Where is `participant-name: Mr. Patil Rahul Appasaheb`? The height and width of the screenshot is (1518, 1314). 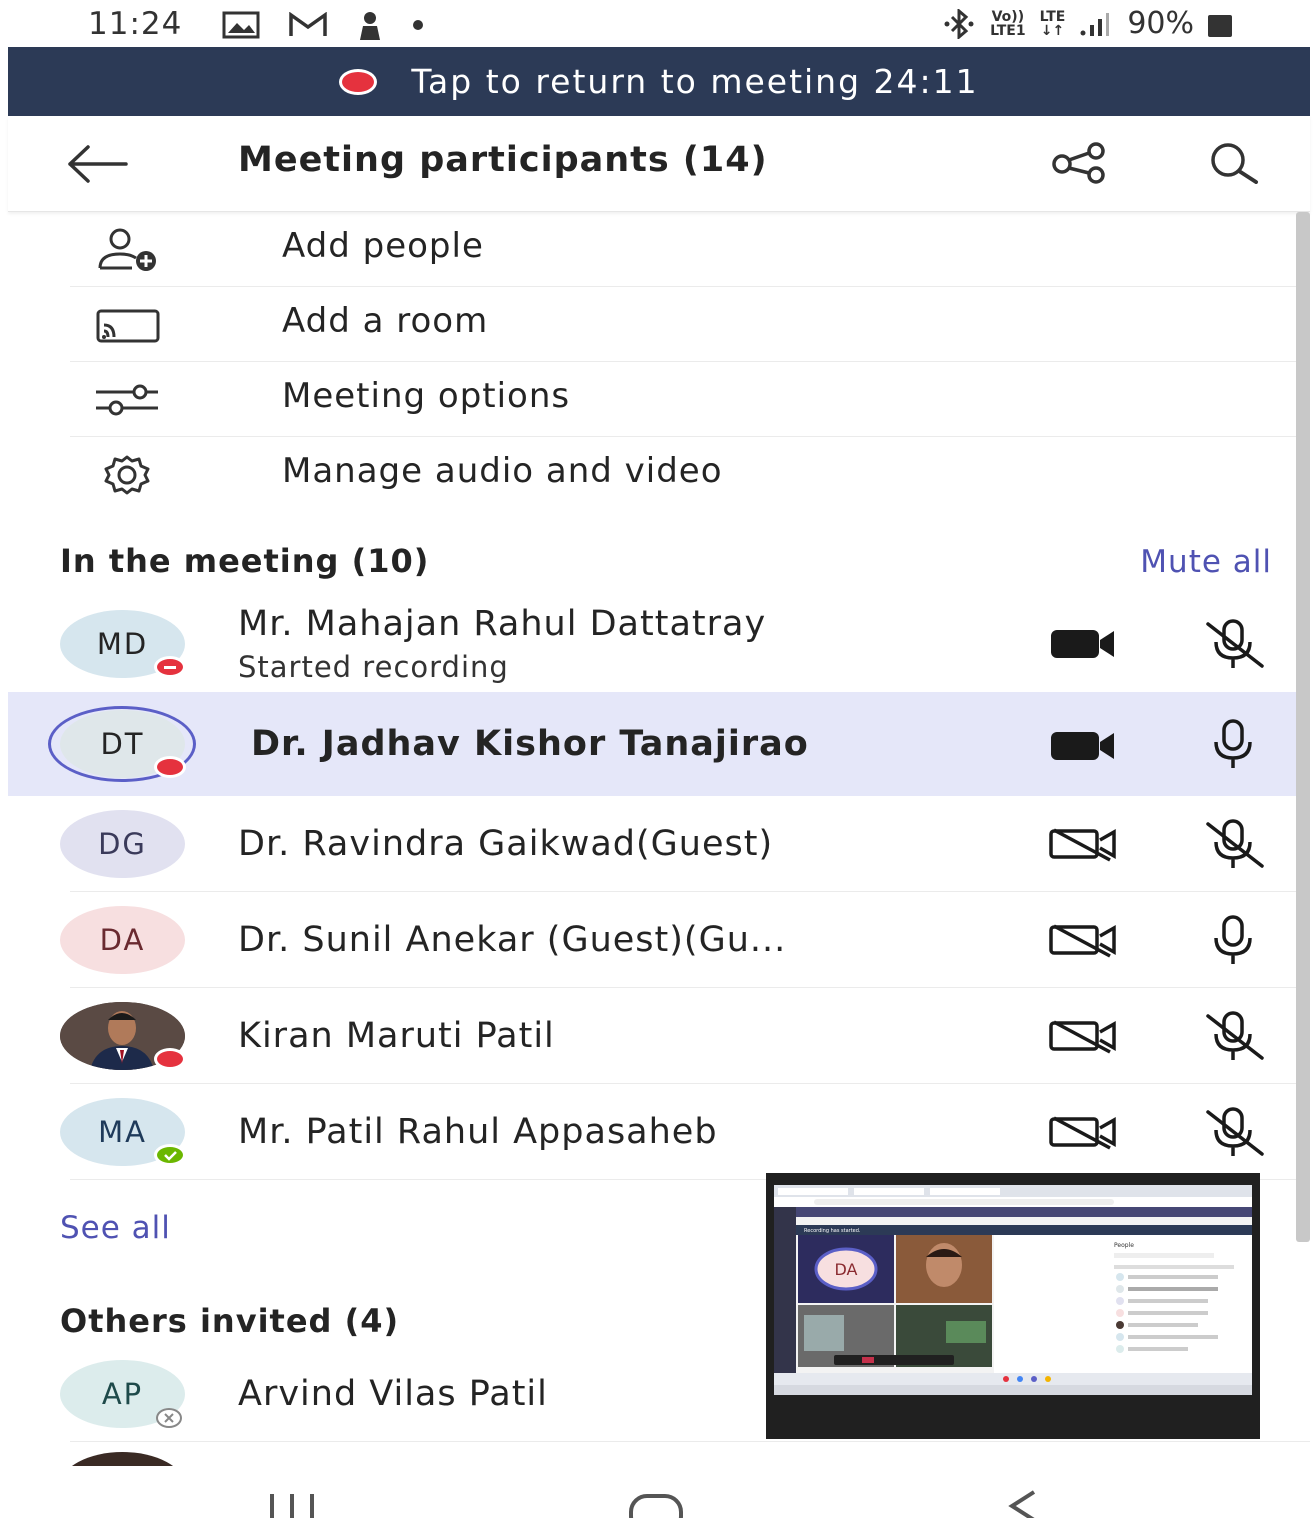
participant-name: Mr. Patil Rahul Appasaheb is located at coordinates (478, 1132).